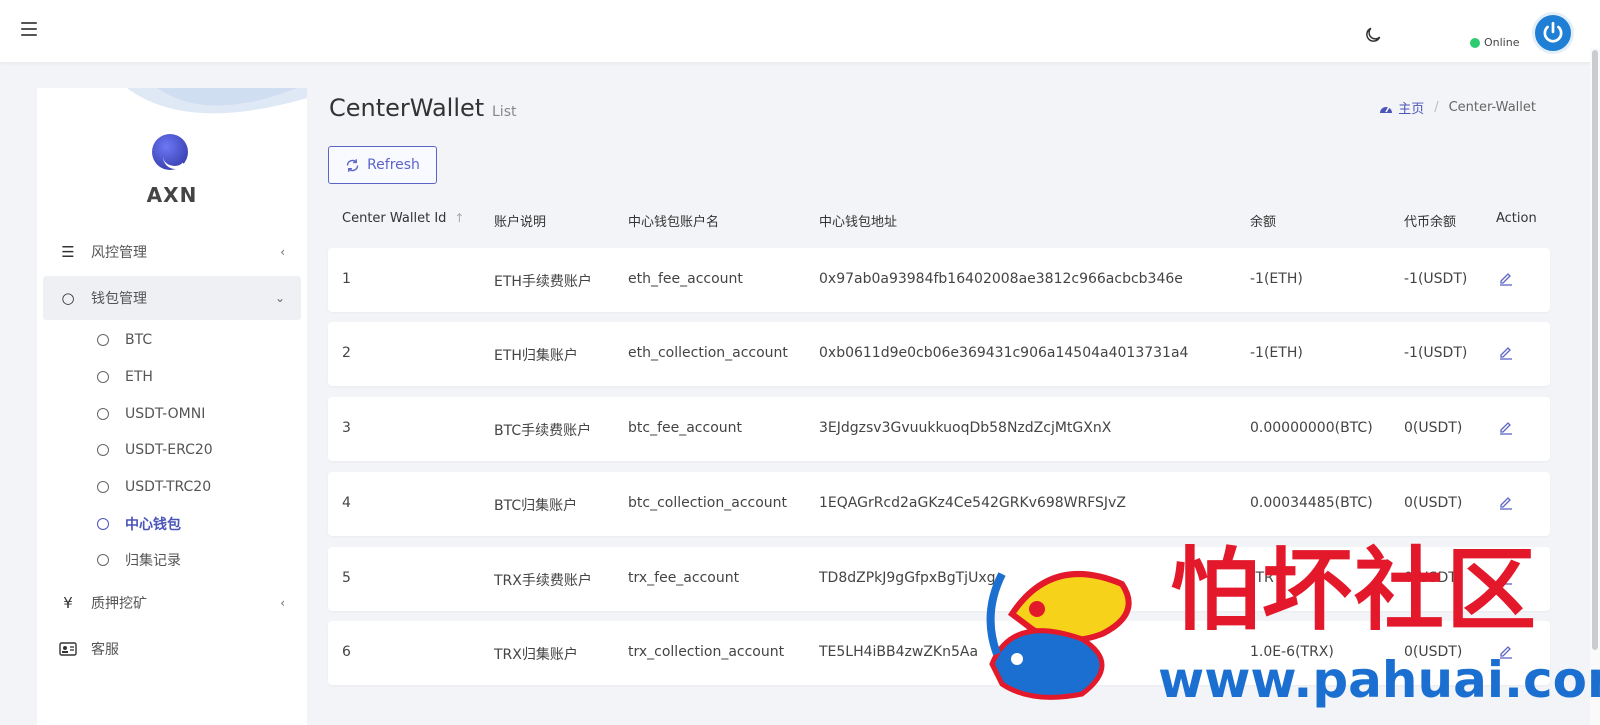 Image resolution: width=1600 pixels, height=725 pixels. I want to click on sub-item-label: USDT-TRC20, so click(168, 487).